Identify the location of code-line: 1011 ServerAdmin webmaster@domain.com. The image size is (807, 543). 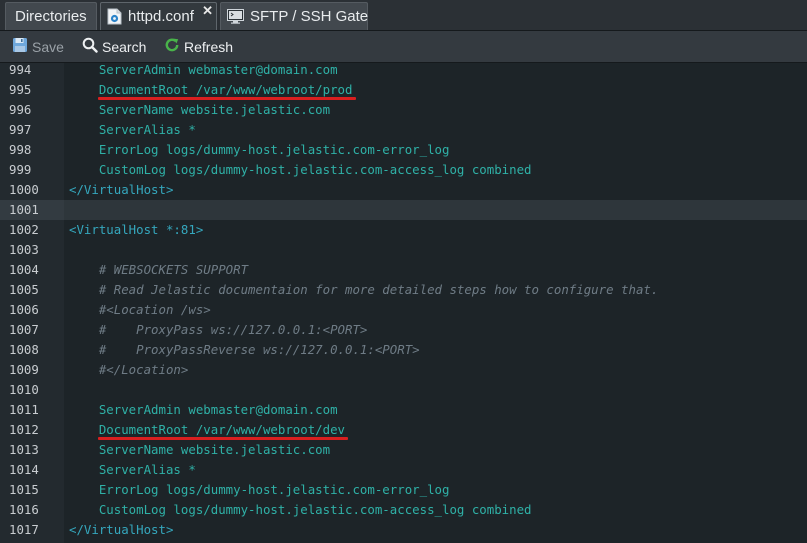
(403, 410).